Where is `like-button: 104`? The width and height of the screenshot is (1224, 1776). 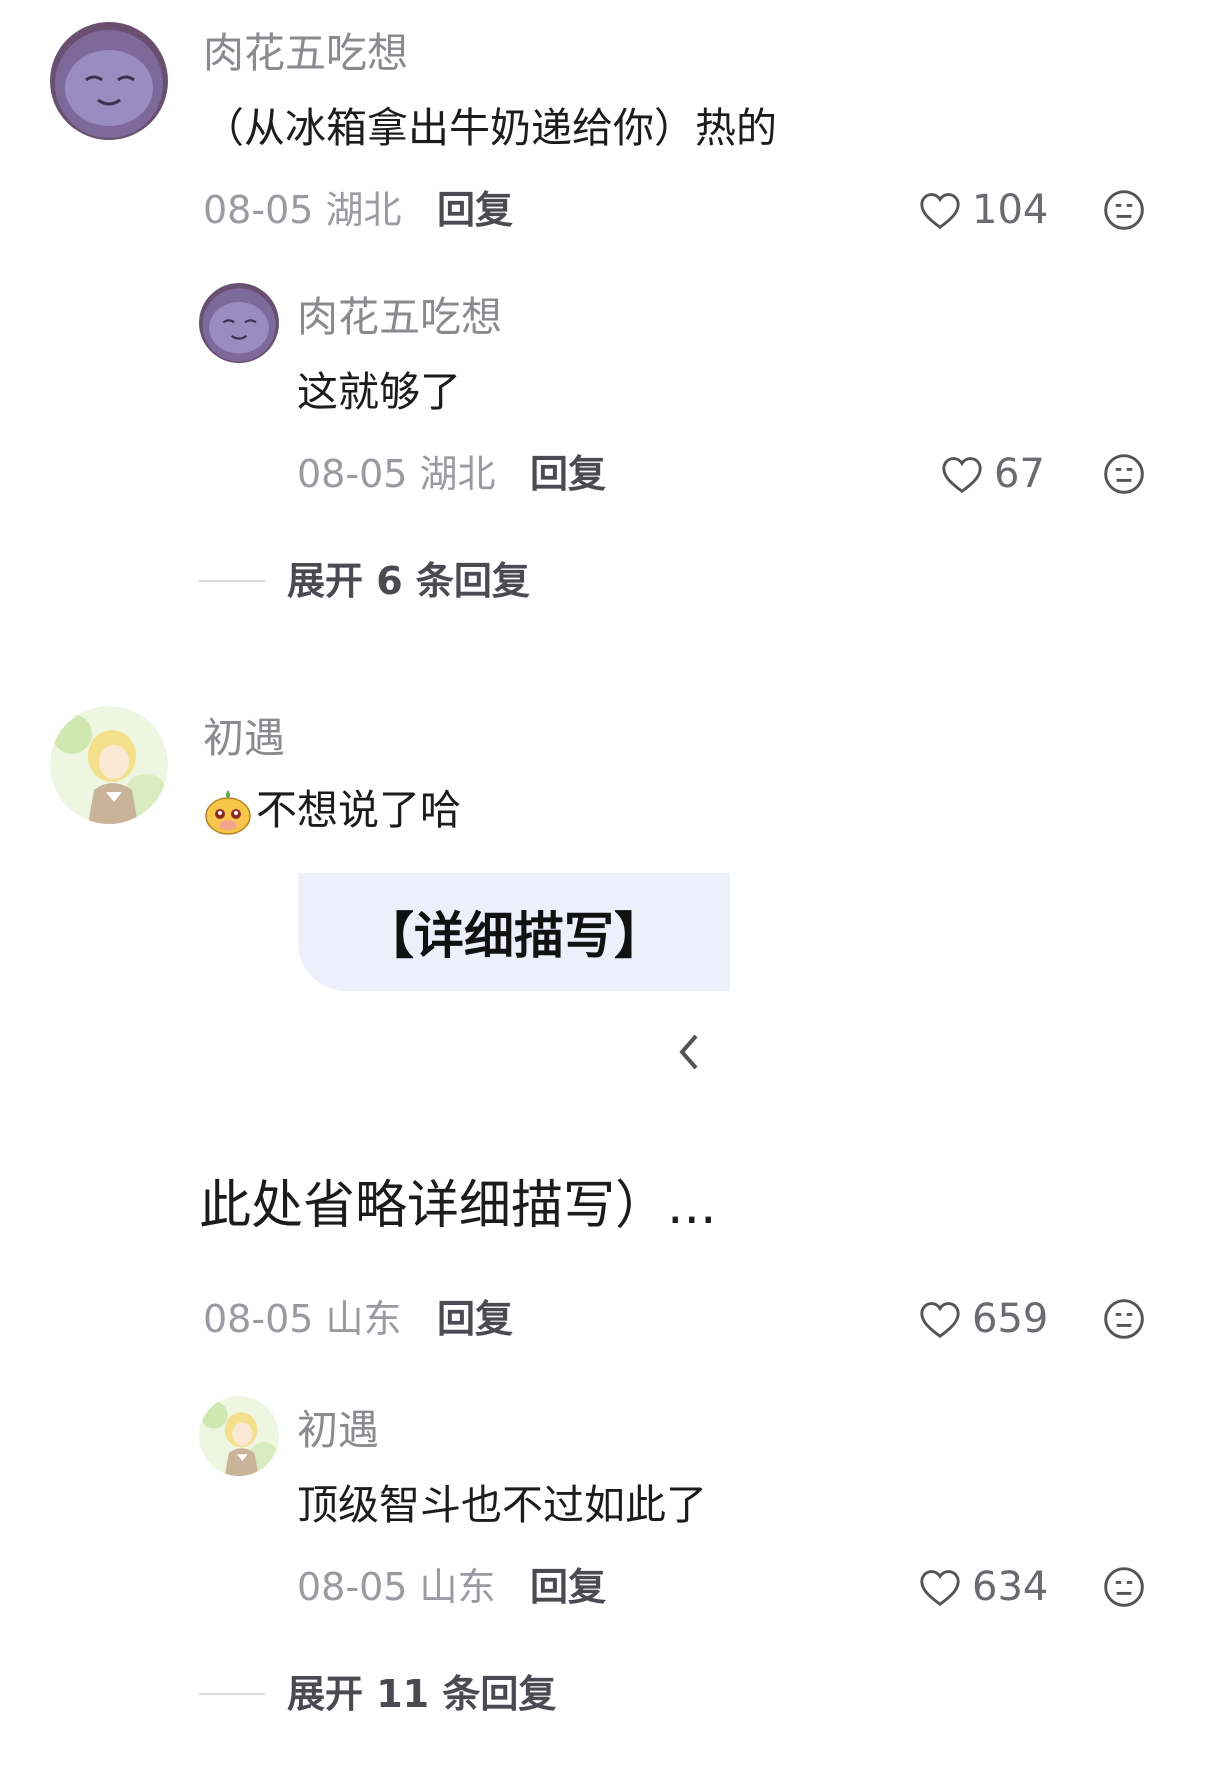 like-button: 104 is located at coordinates (983, 210).